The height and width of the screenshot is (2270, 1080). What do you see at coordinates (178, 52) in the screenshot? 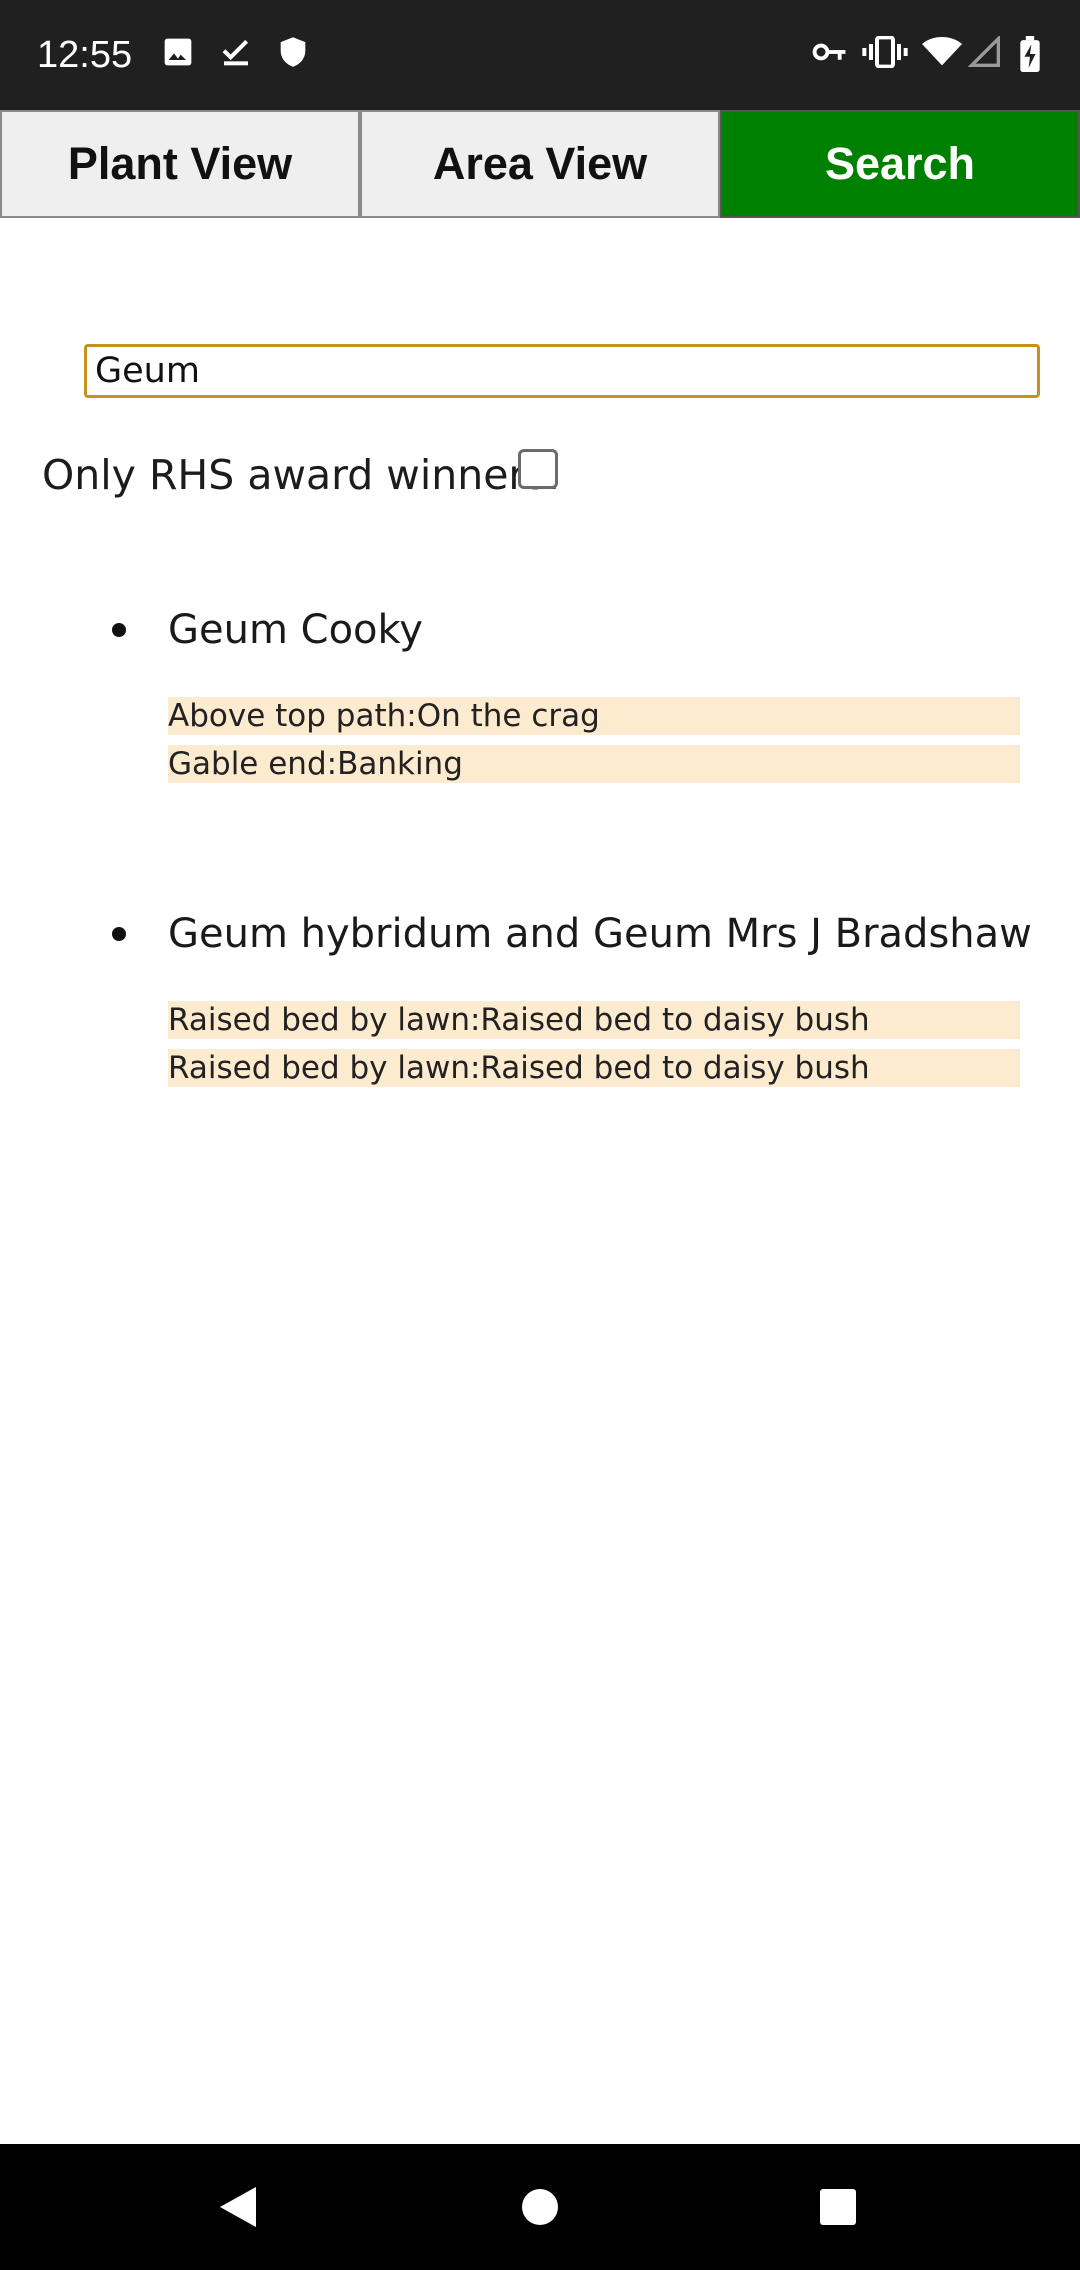
I see `image-icon` at bounding box center [178, 52].